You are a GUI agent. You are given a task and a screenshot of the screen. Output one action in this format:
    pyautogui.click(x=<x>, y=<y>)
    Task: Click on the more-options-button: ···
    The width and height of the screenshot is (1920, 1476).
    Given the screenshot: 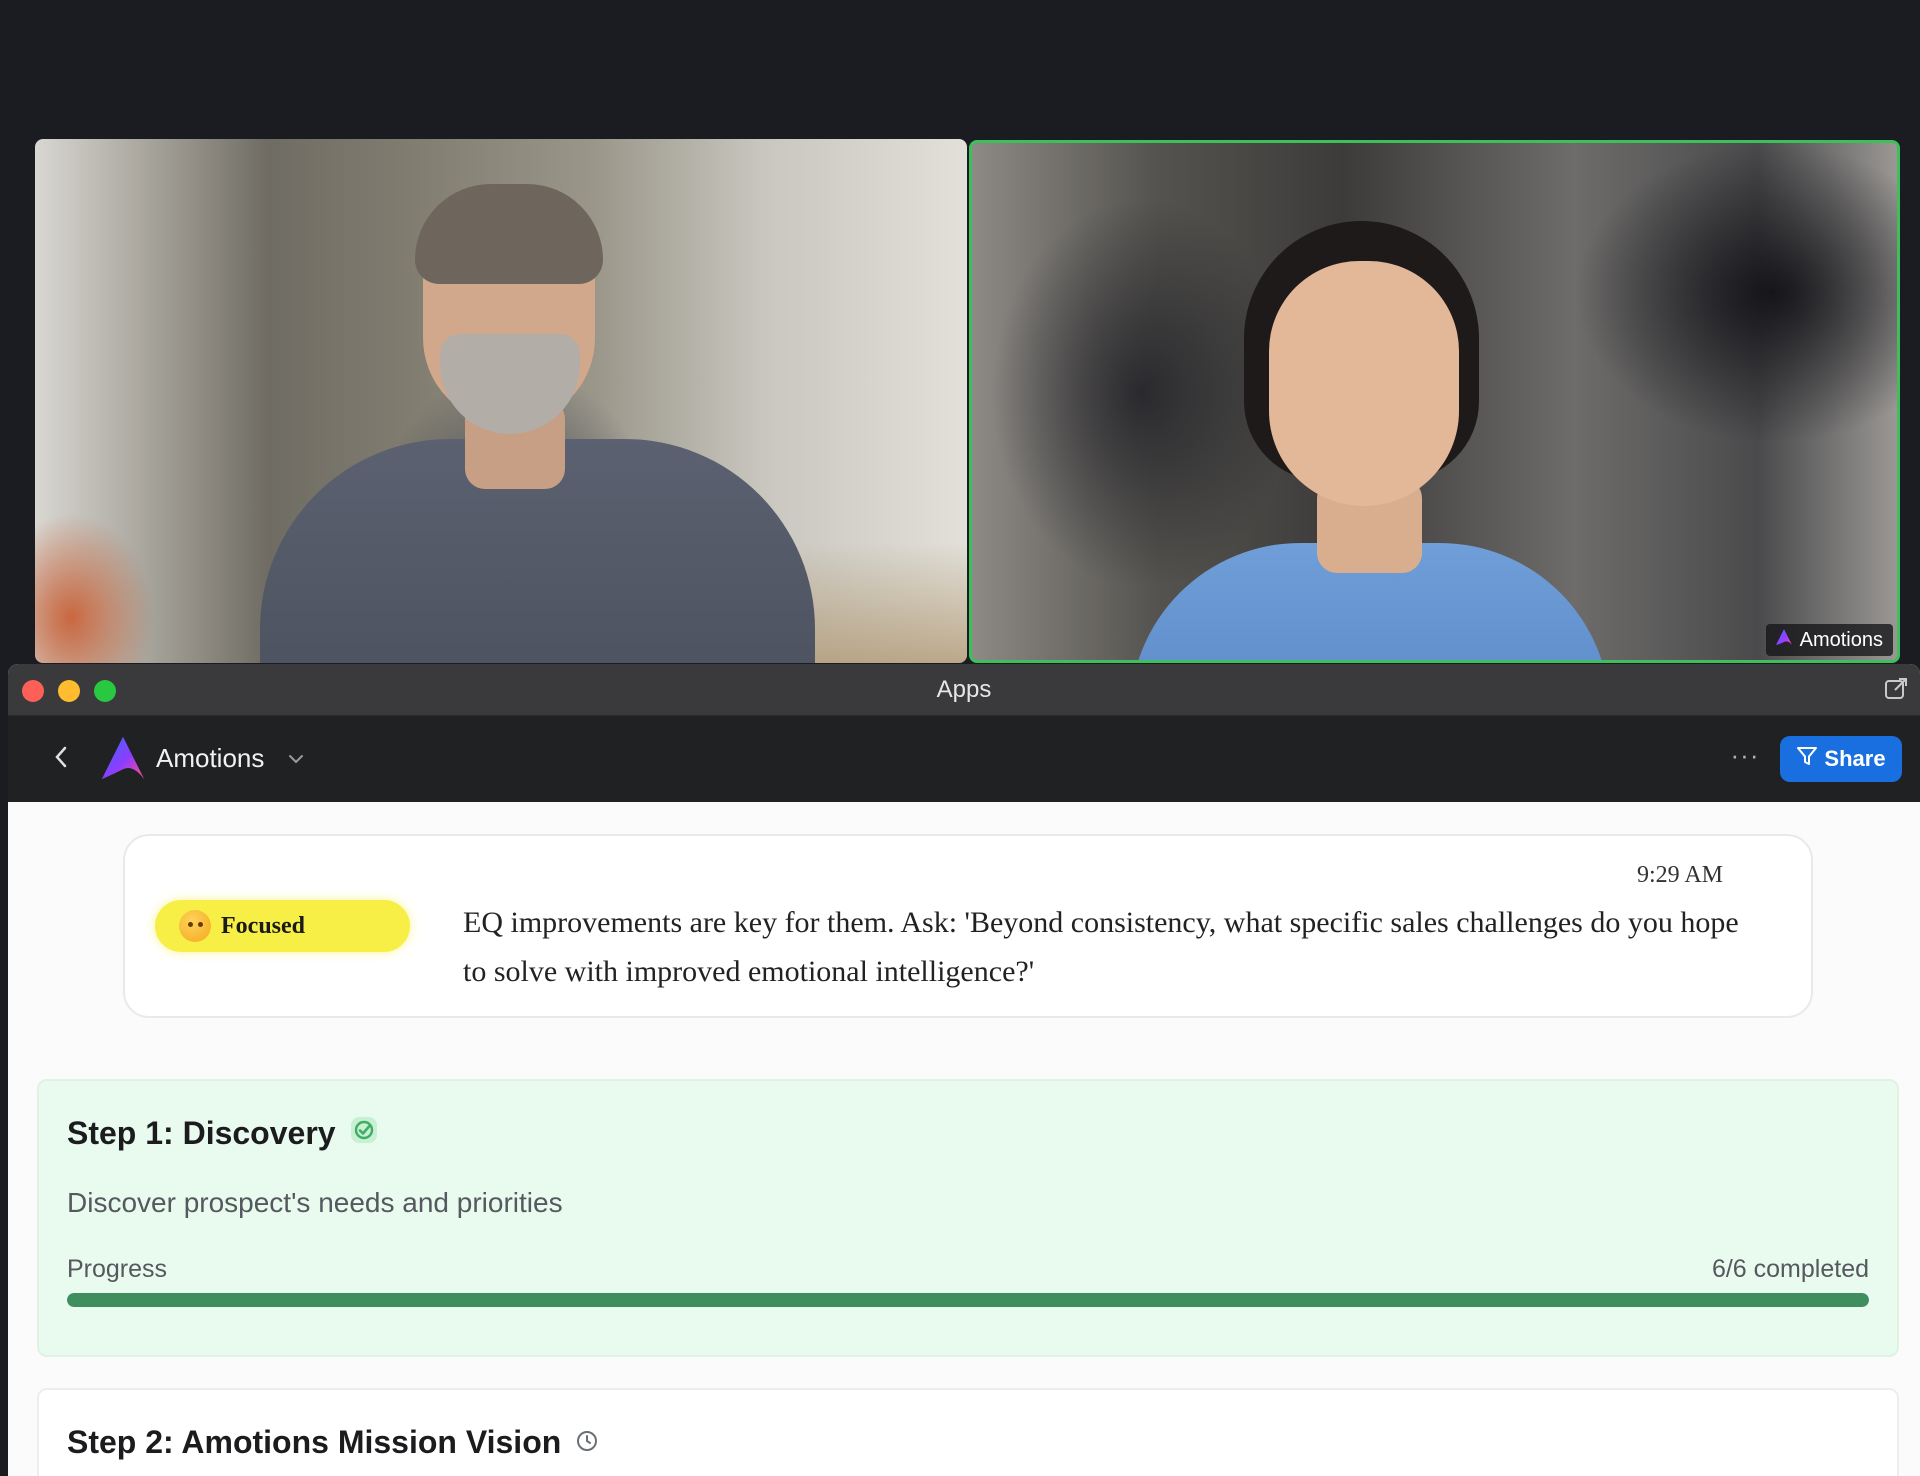 What is the action you would take?
    pyautogui.click(x=1745, y=759)
    